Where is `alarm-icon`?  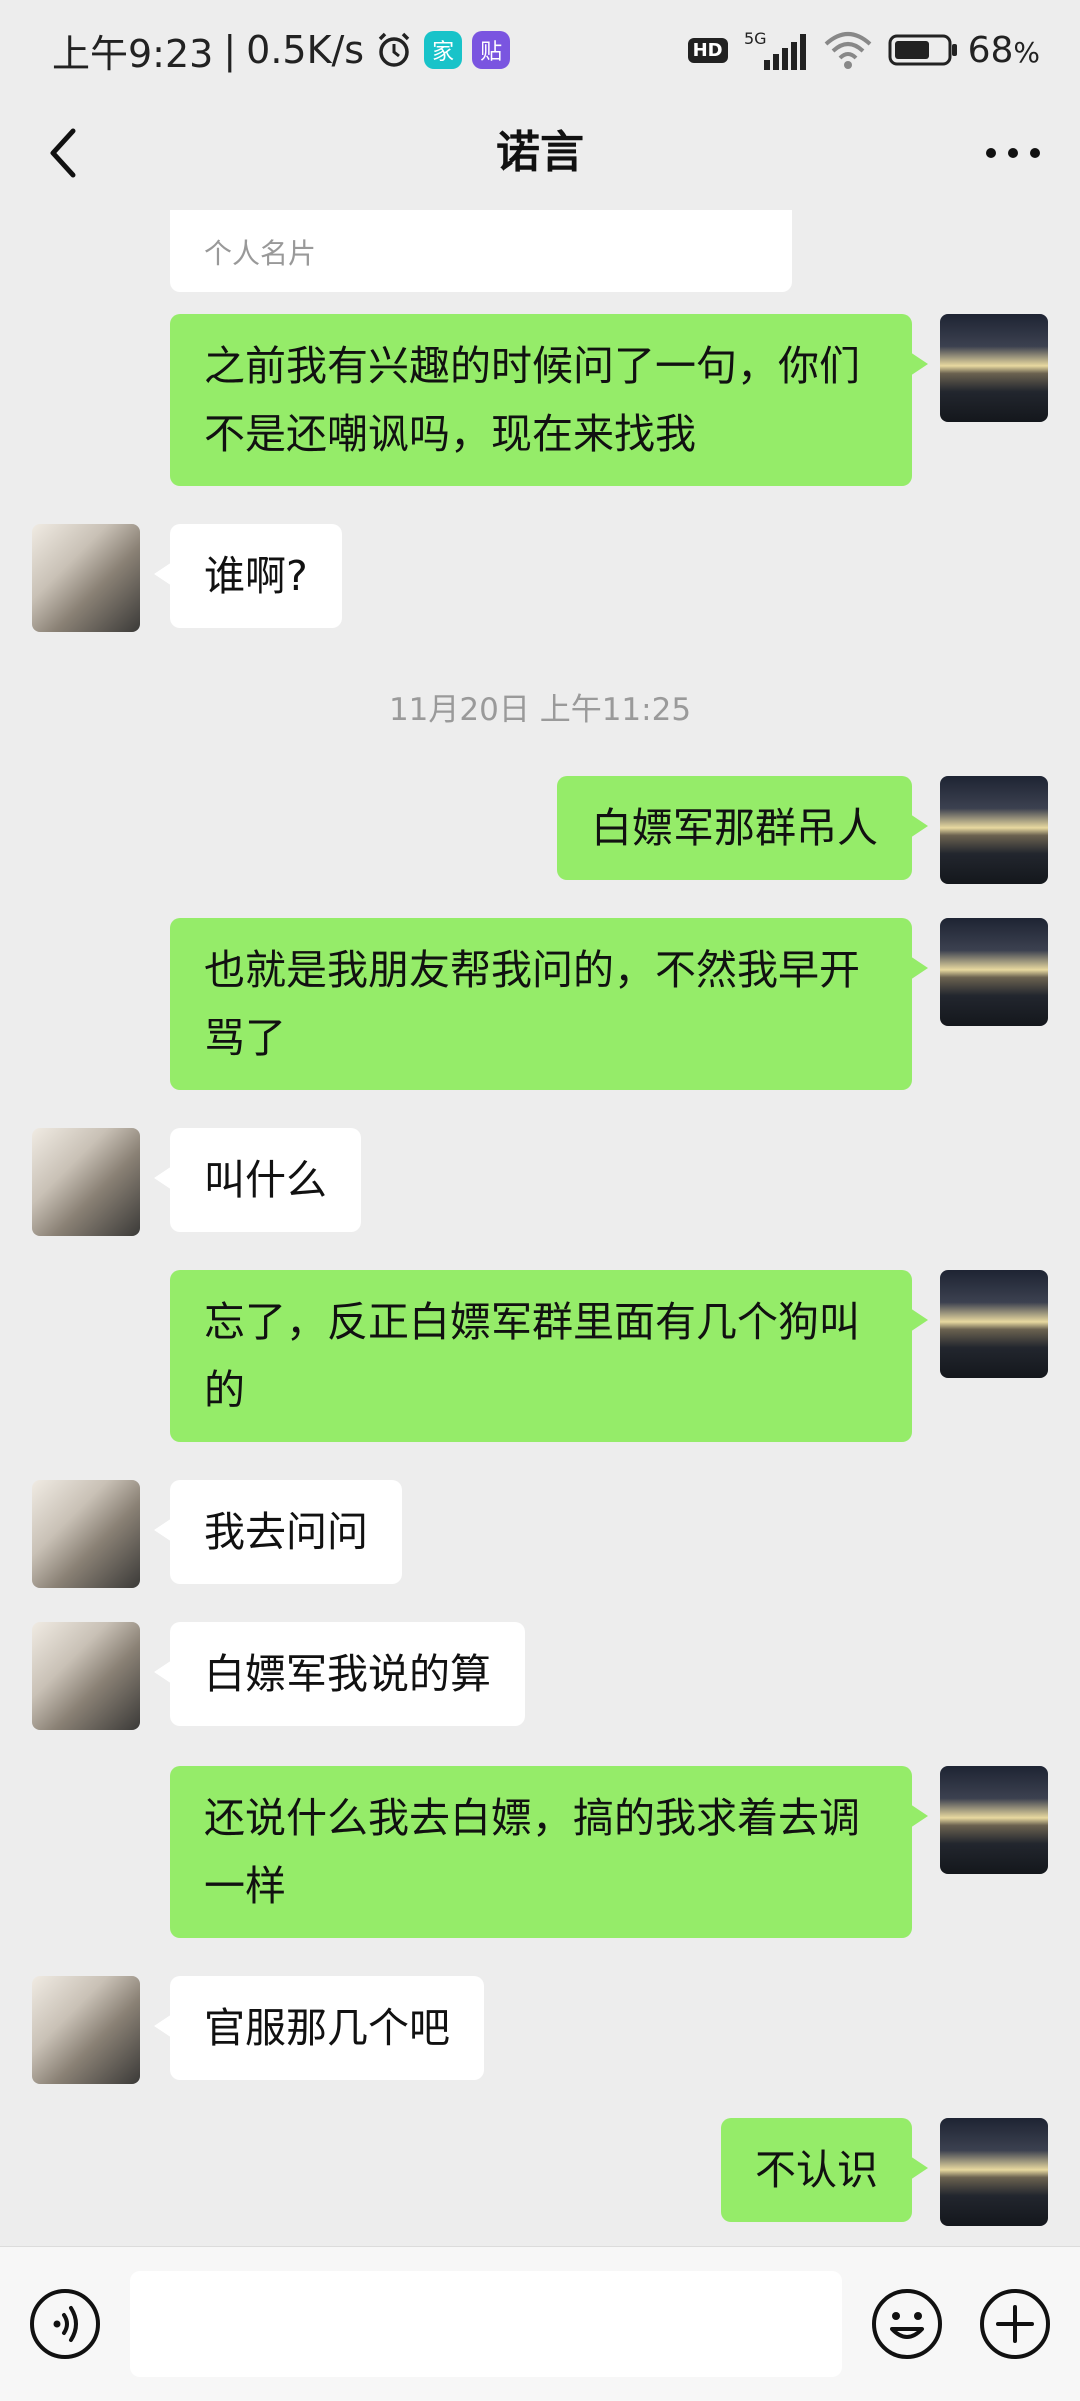
alarm-icon is located at coordinates (394, 49).